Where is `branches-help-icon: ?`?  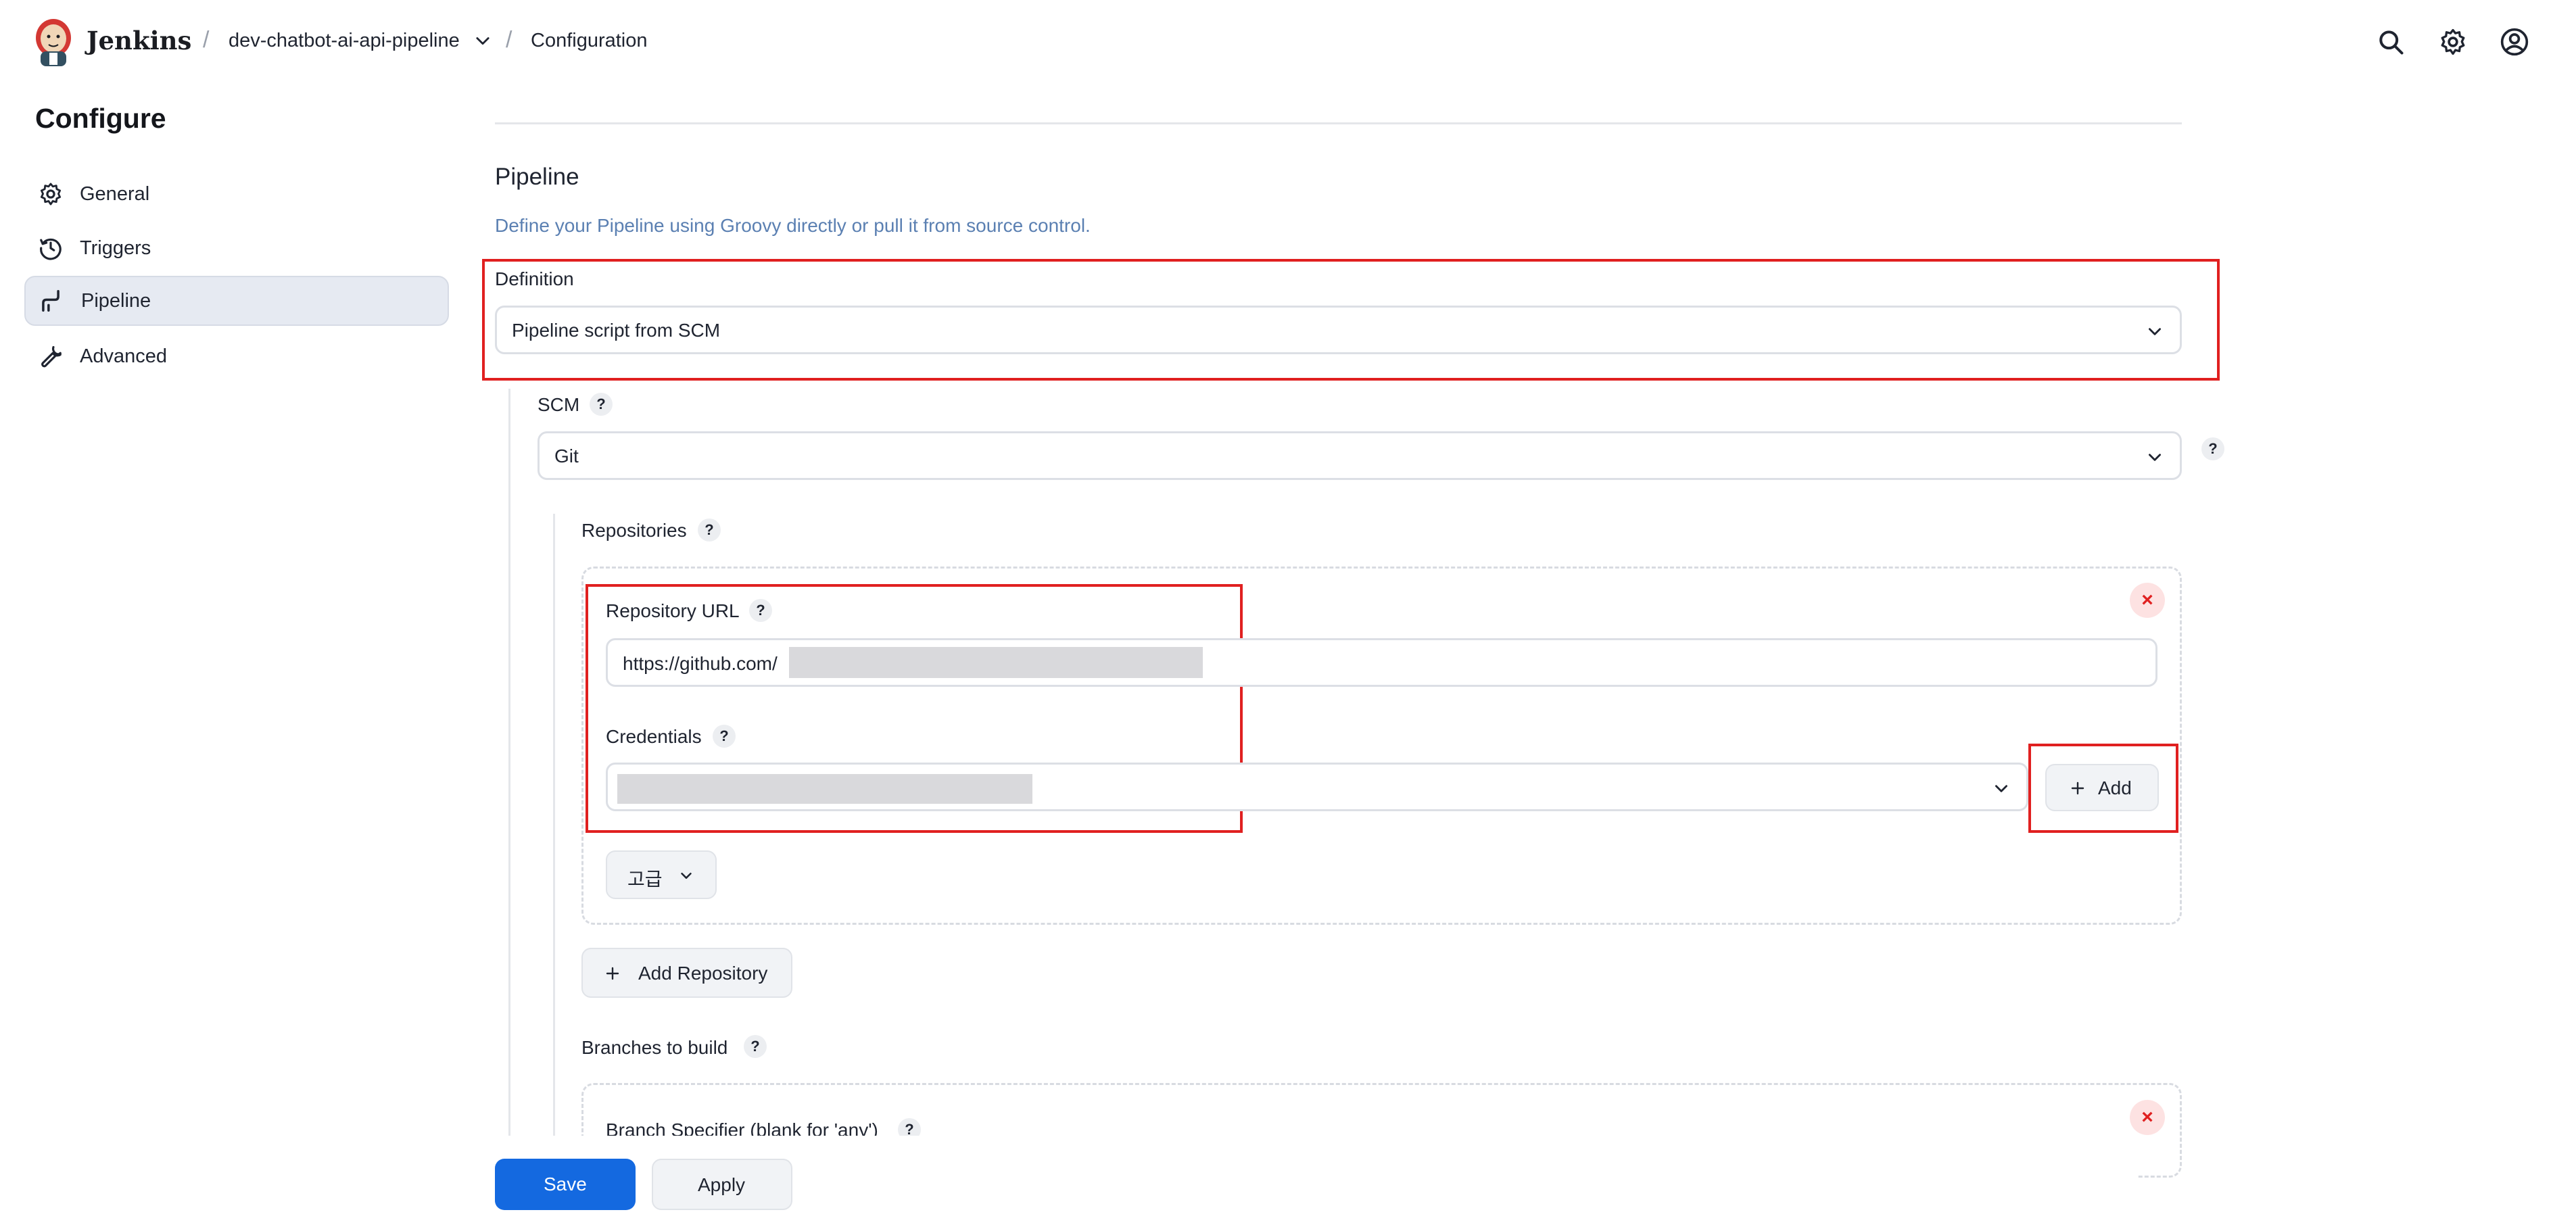 branches-help-icon: ? is located at coordinates (755, 1046).